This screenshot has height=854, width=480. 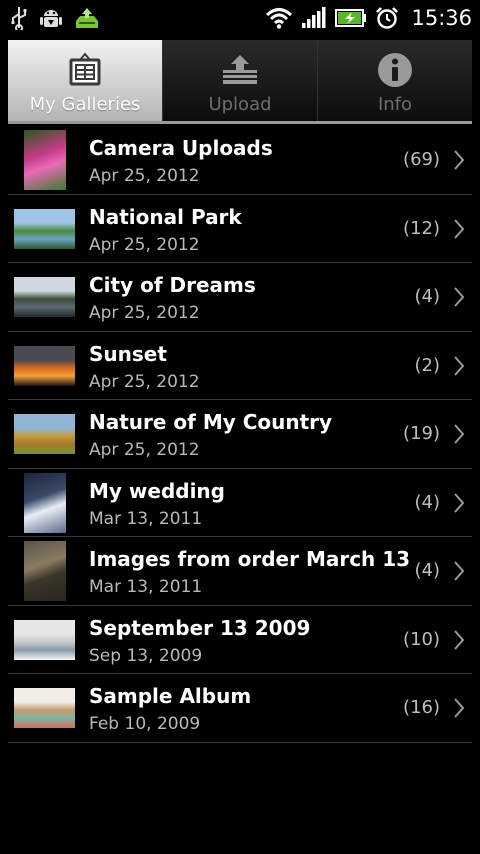 I want to click on gallery-row: Camera Uploads Apr 25, 2012 (69), so click(x=240, y=160).